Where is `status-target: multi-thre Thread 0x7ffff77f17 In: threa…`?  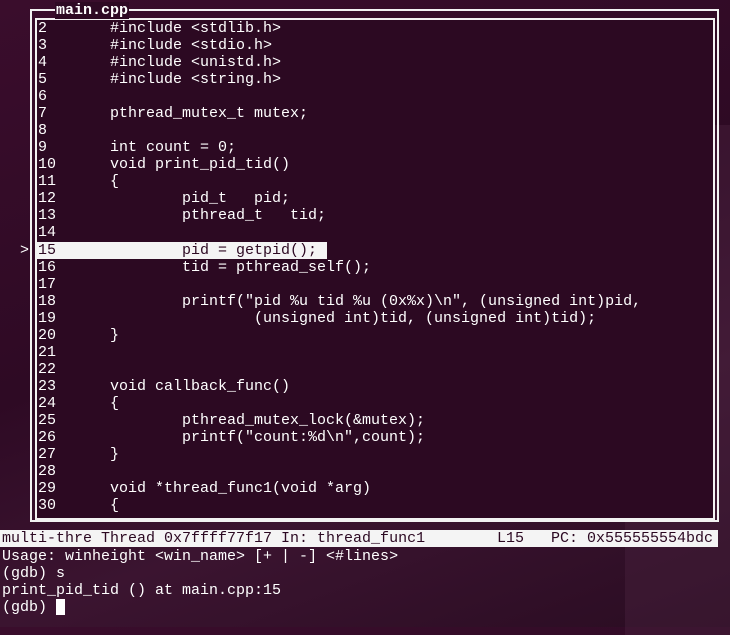
status-target: multi-thre Thread 0x7ffff77f17 In: threa… is located at coordinates (214, 538).